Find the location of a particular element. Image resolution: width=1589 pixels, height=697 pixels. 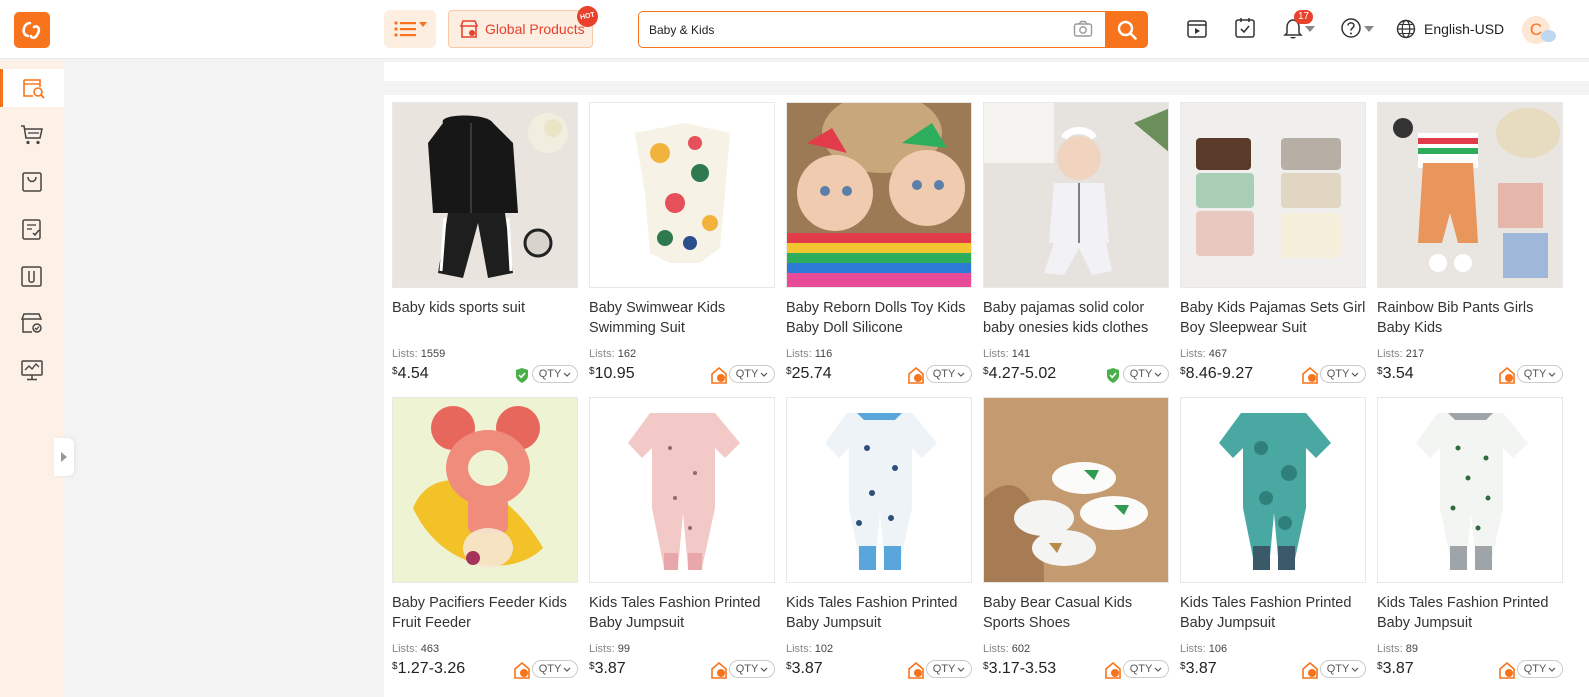

help-icon is located at coordinates (1351, 28).